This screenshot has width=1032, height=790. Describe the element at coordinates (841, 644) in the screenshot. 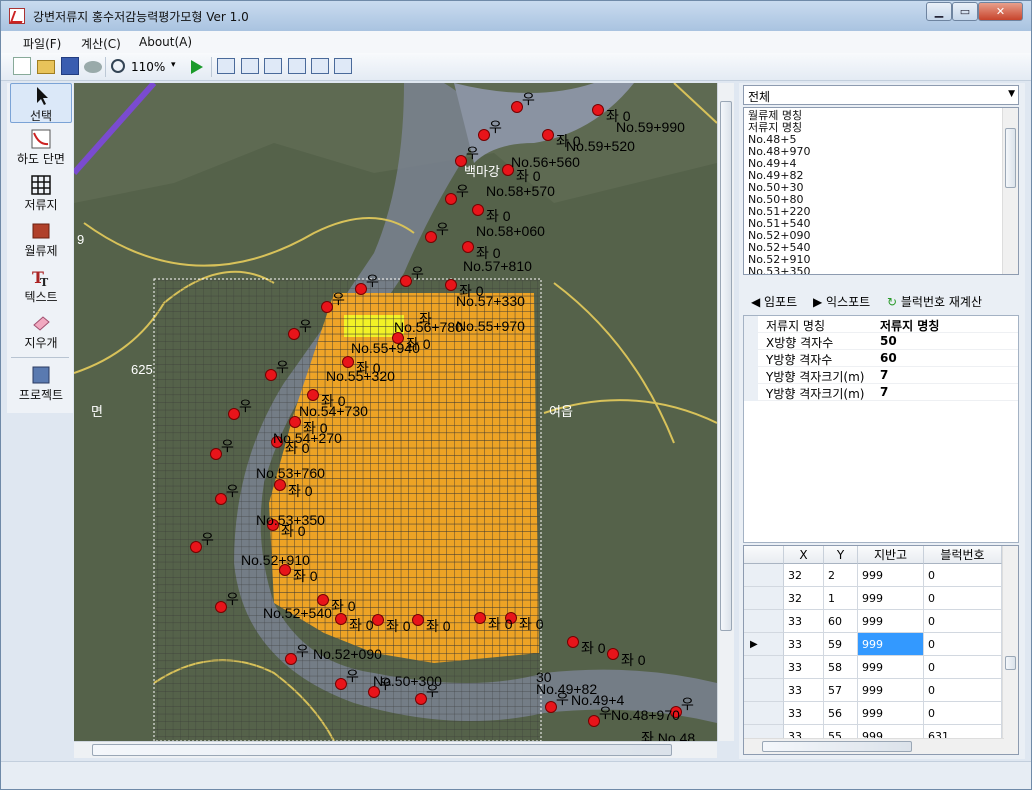

I see `grid-cell: 59` at that location.